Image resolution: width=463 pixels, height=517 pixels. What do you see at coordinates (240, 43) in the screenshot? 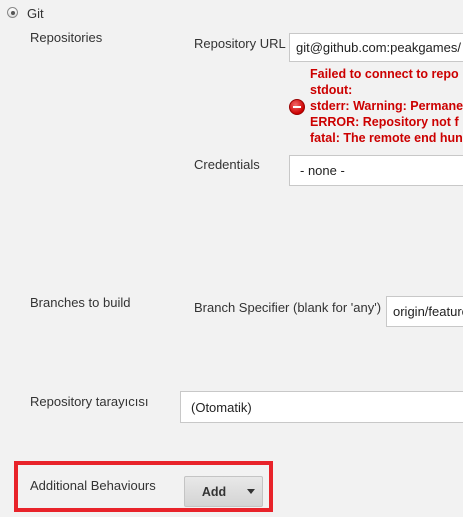
I see `repository-url-label: Repository URL` at bounding box center [240, 43].